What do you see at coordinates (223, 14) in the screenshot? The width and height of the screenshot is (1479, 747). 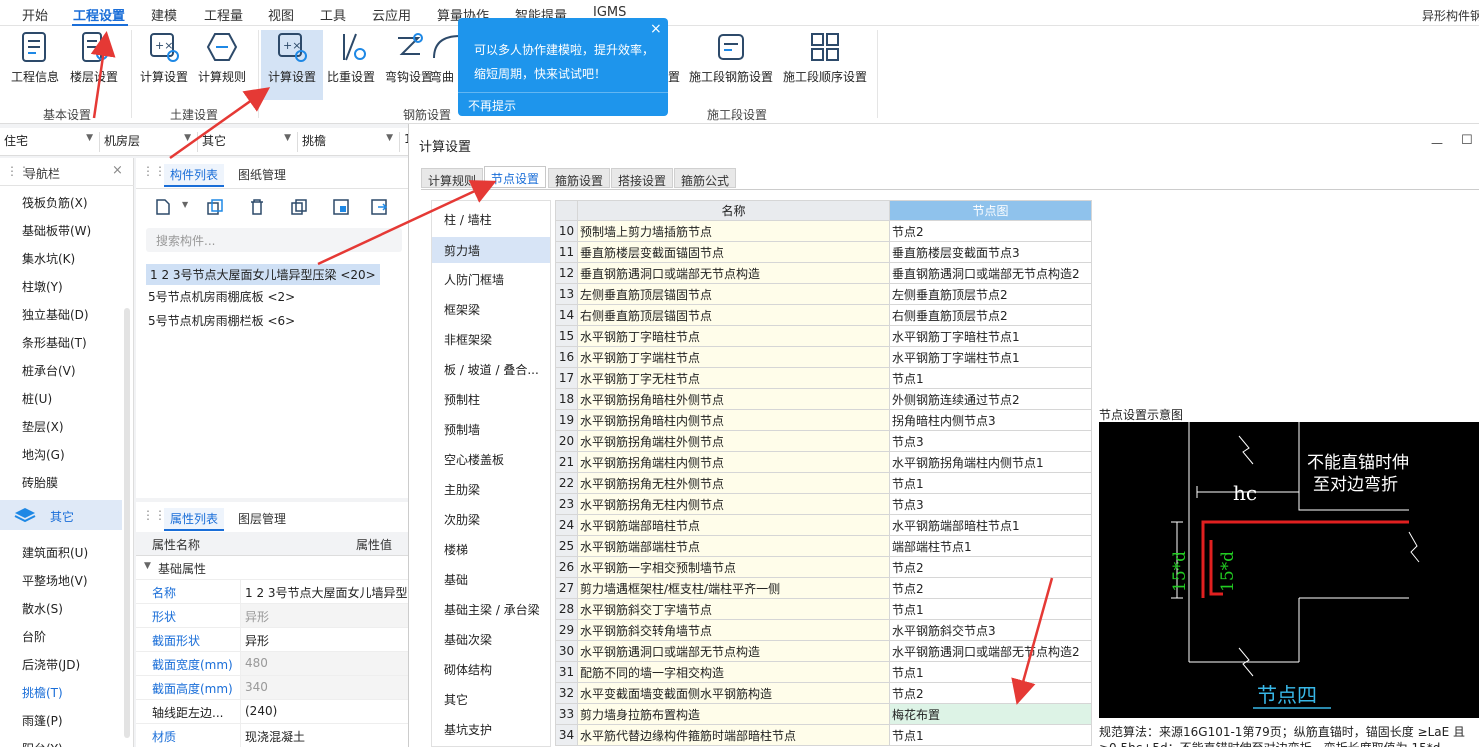 I see `menu-quantity: 工程量` at bounding box center [223, 14].